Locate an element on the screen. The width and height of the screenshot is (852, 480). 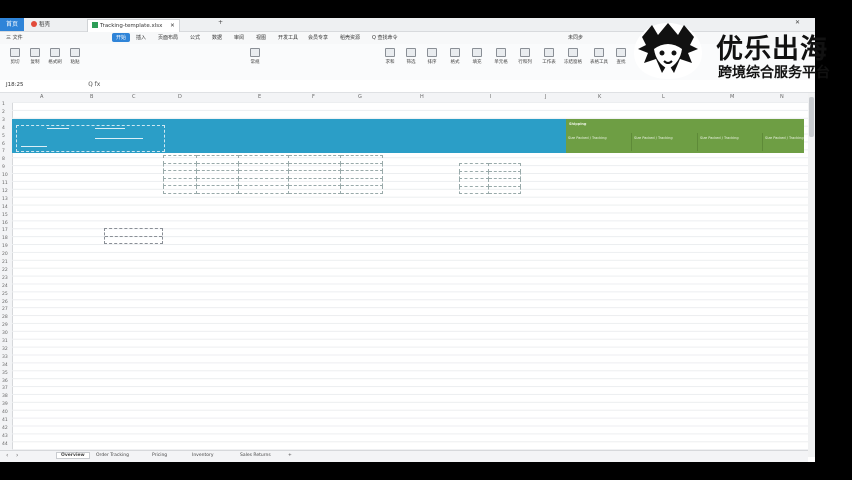
menu-insert: 插入 is located at coordinates (141, 37).